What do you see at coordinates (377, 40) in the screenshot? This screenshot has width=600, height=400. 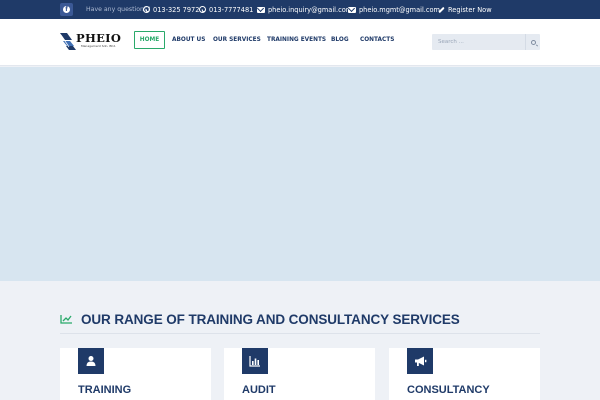 I see `nav-contacts: CONTACTS` at bounding box center [377, 40].